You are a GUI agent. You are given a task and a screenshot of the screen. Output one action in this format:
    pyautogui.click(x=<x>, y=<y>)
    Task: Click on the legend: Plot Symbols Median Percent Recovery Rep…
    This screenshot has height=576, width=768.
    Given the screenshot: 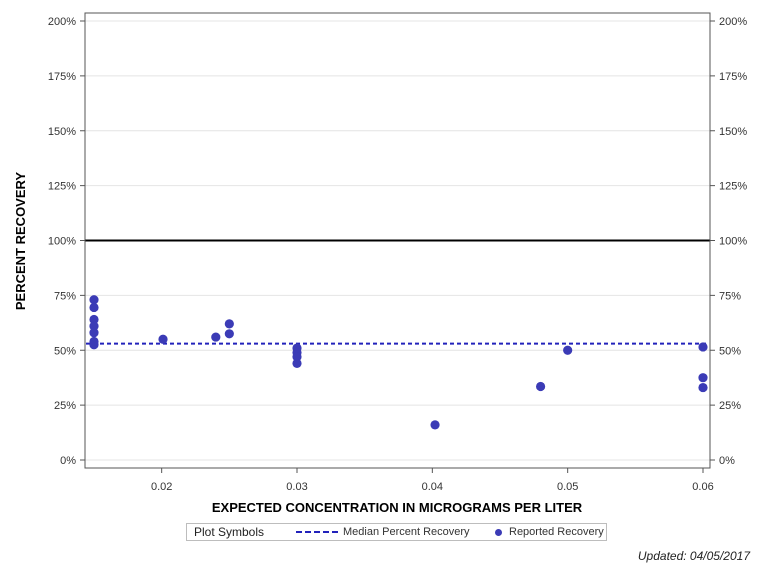 What is the action you would take?
    pyautogui.click(x=396, y=532)
    